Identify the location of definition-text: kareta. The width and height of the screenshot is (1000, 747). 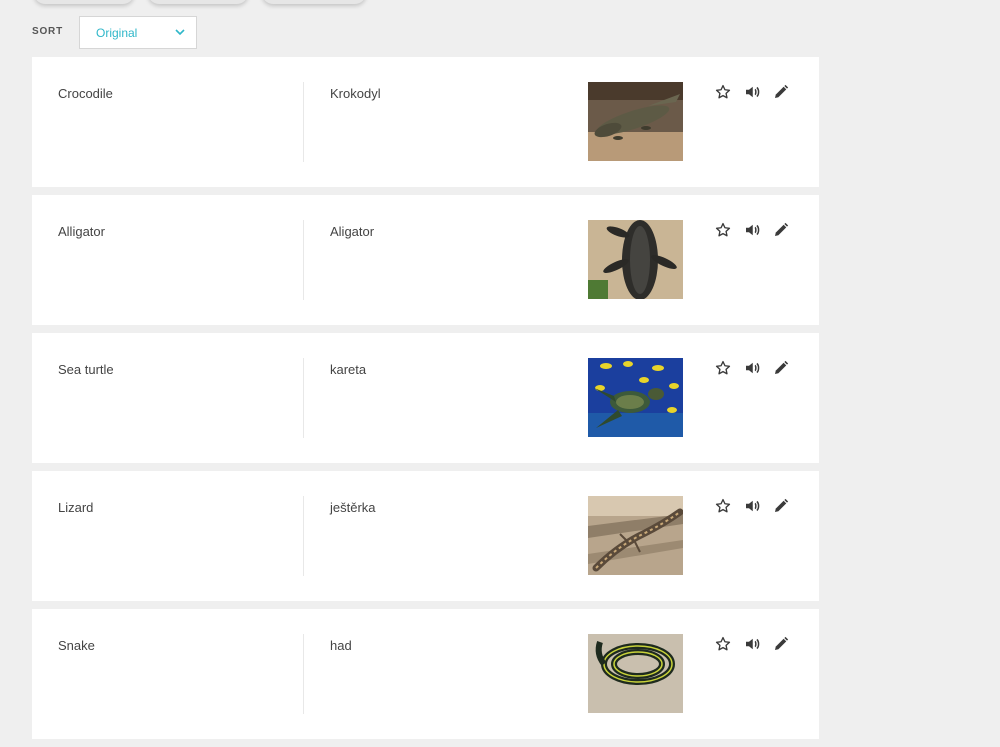
(348, 369).